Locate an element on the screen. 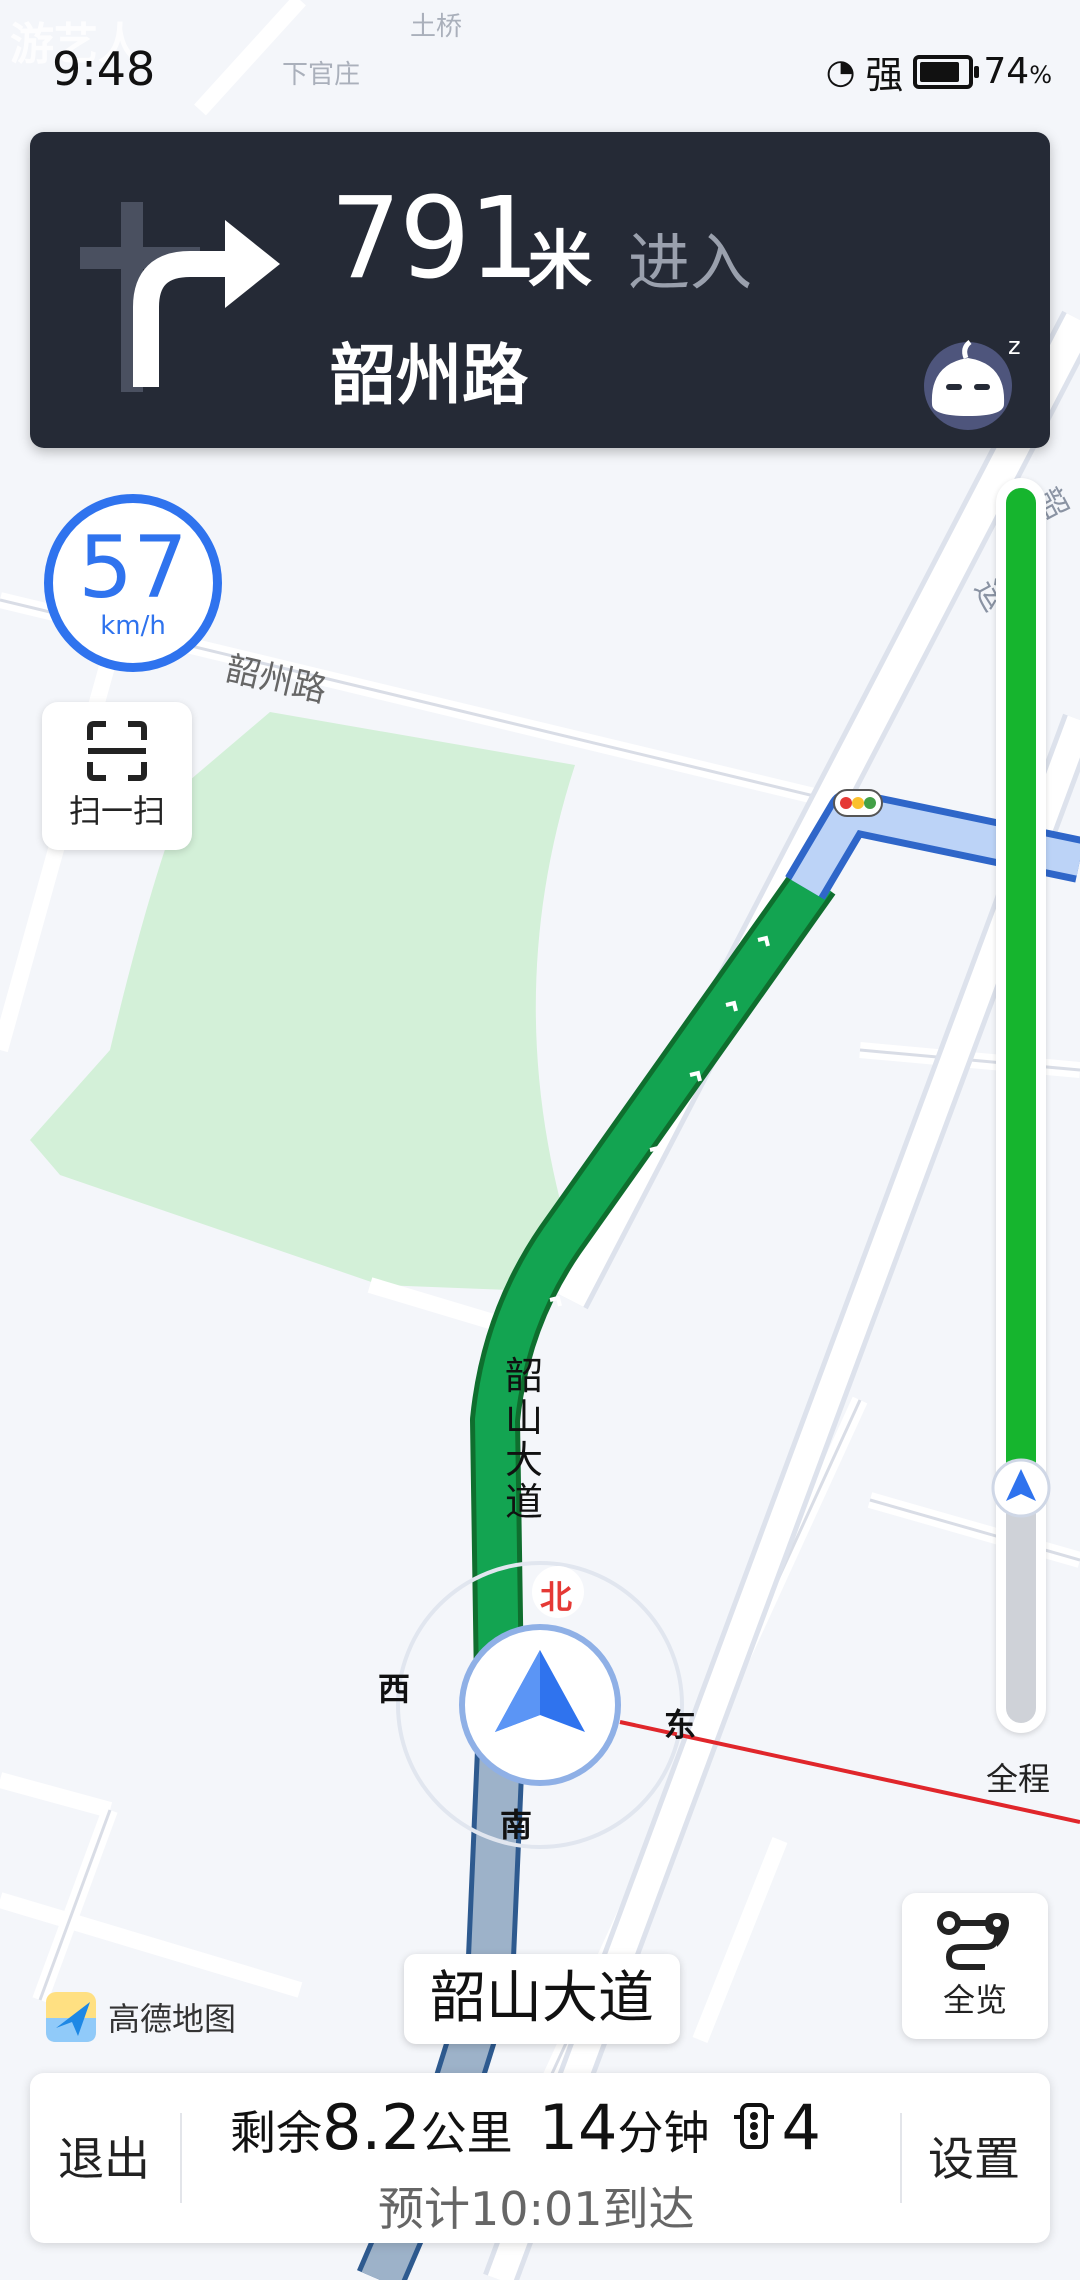 This screenshot has height=2280, width=1080. map-label-shaoshan-vertical: 韶 山 大 道 is located at coordinates (523, 1439).